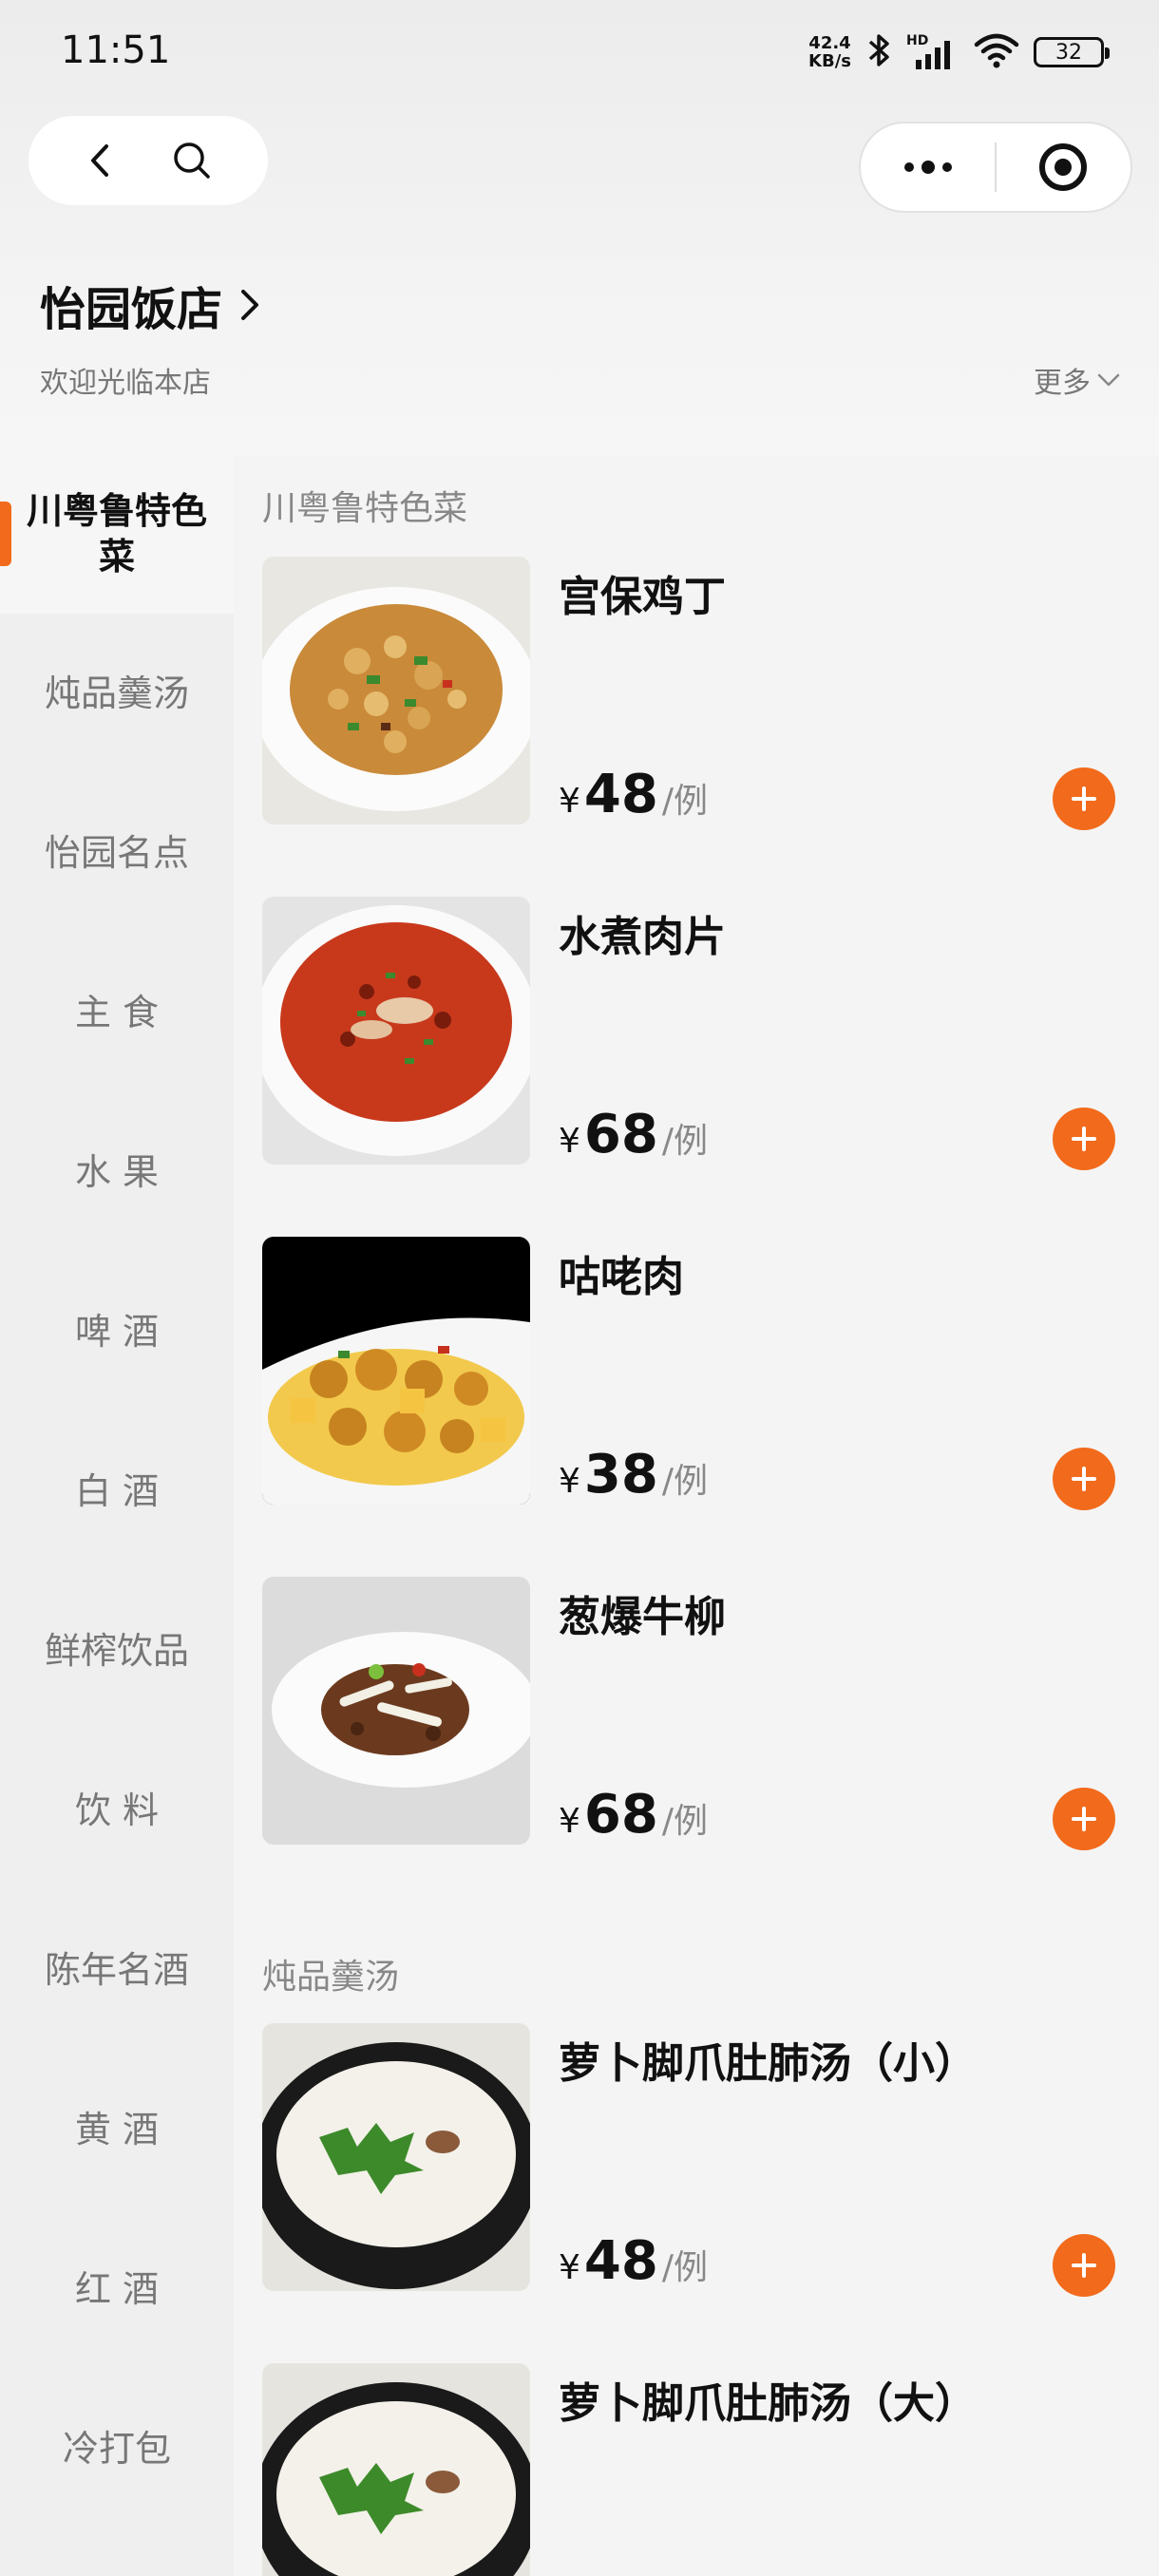 This screenshot has height=2576, width=1159. I want to click on category-item: 炖品羹汤, so click(117, 693).